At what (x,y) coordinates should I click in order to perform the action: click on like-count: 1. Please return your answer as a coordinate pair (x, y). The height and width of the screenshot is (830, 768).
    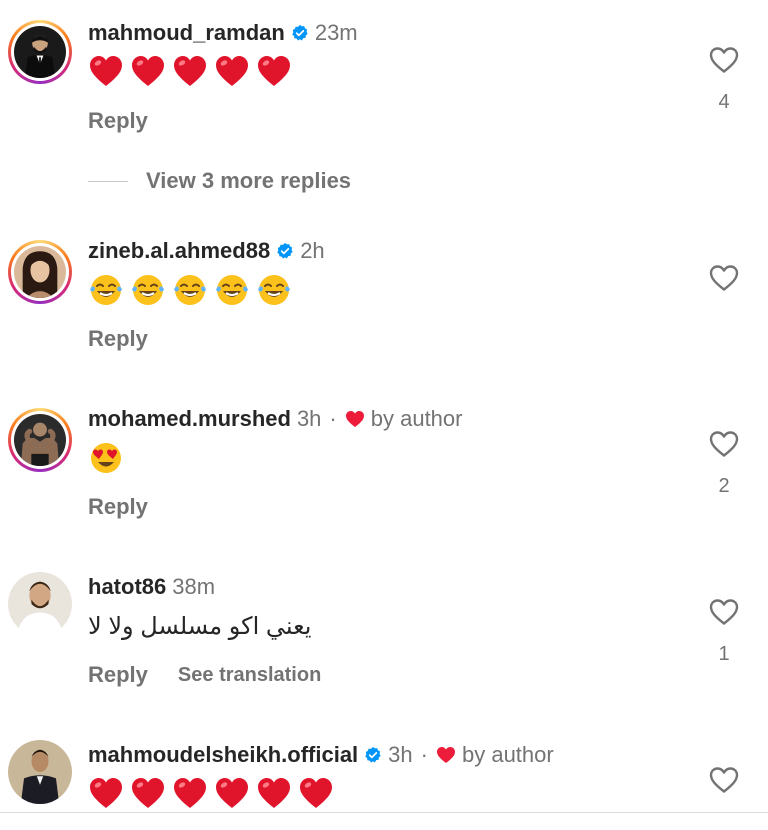
    Looking at the image, I should click on (724, 654).